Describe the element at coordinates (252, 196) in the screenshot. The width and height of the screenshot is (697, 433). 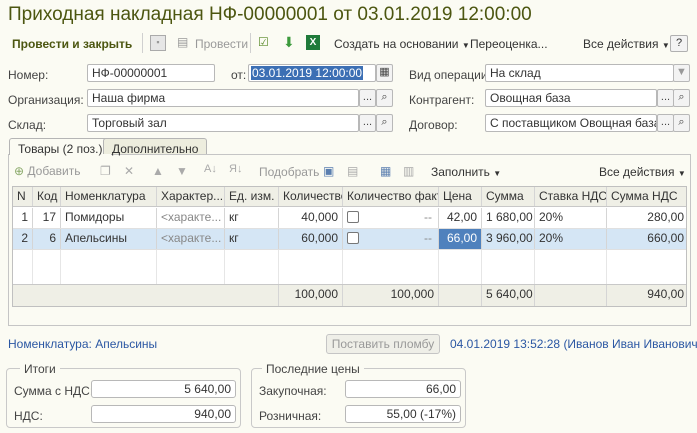
I see `col-unit: Ед. изм.` at that location.